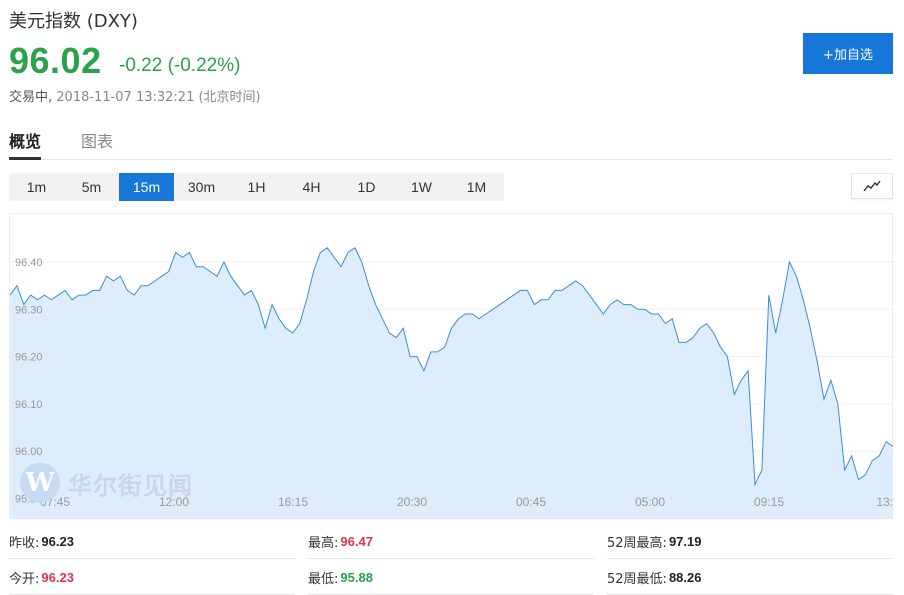 The image size is (904, 595). I want to click on stat-value: 95.88, so click(356, 577).